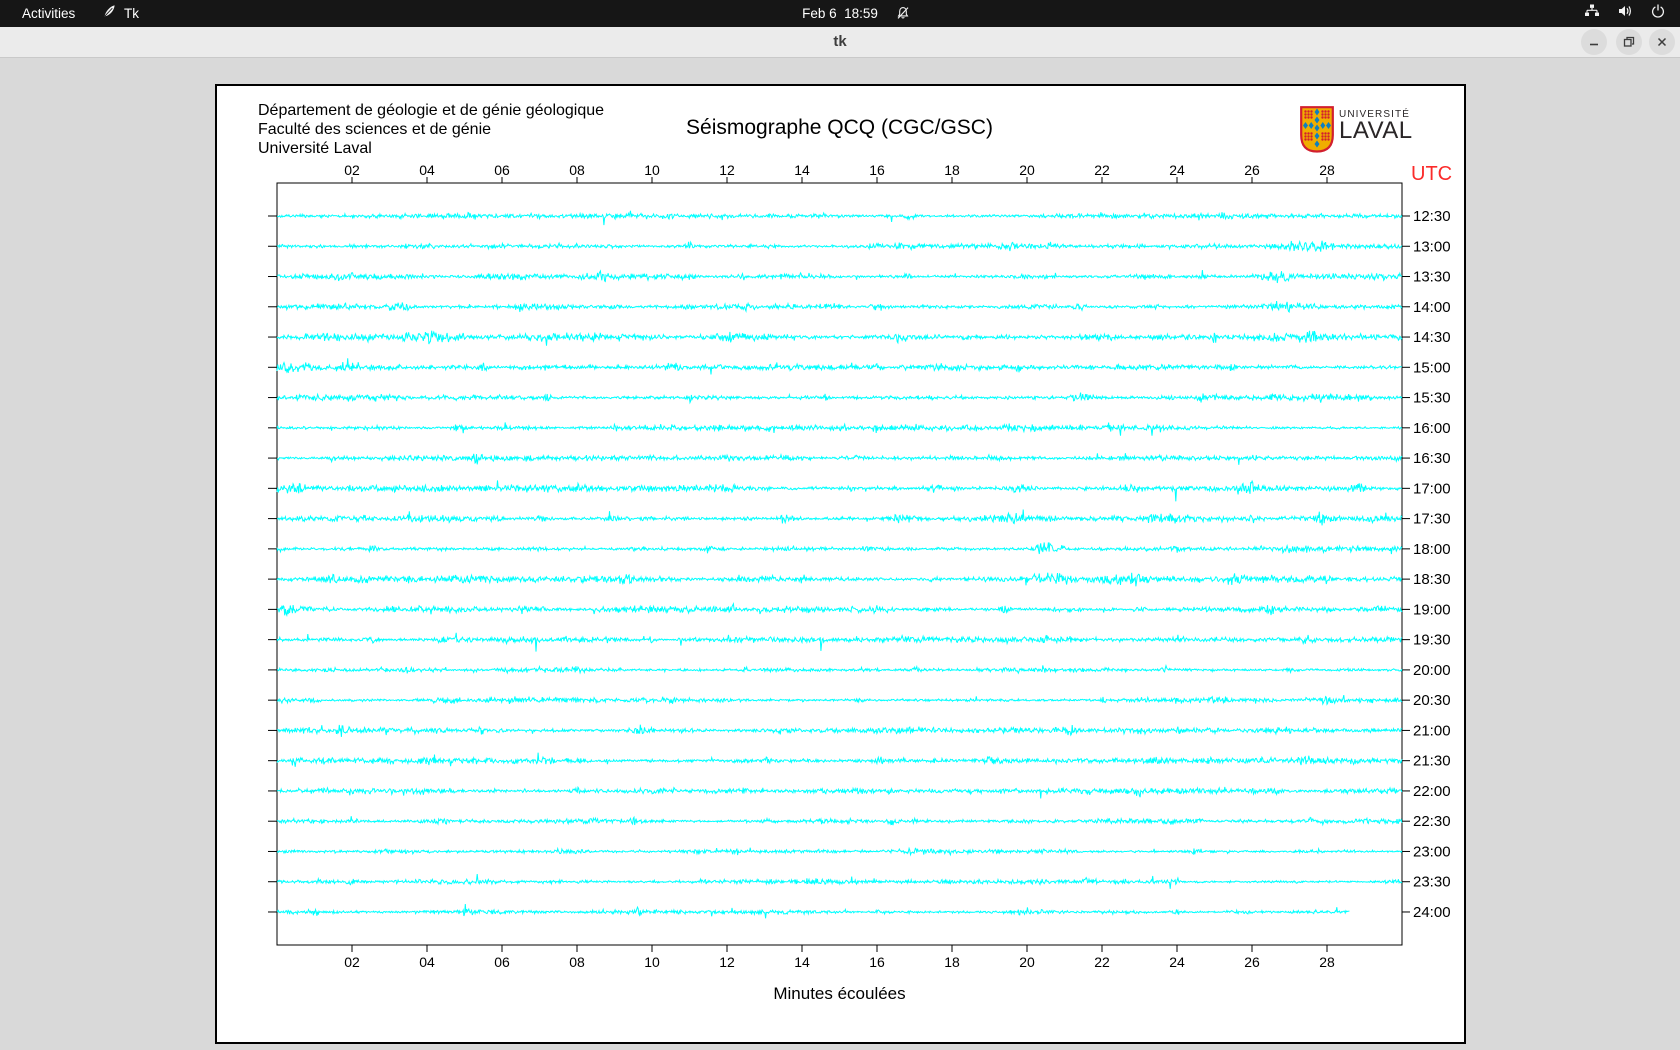 The width and height of the screenshot is (1680, 1050). Describe the element at coordinates (877, 962) in the screenshot. I see `x-tick-label-bottom: 16` at that location.